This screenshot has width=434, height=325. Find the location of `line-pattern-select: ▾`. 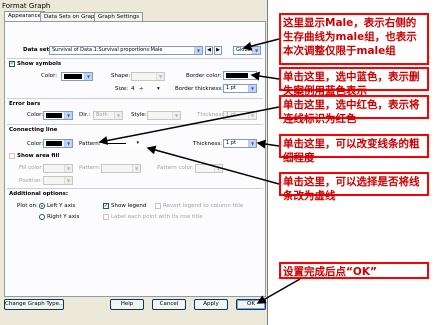

line-pattern-select: ▾ is located at coordinates (121, 143).